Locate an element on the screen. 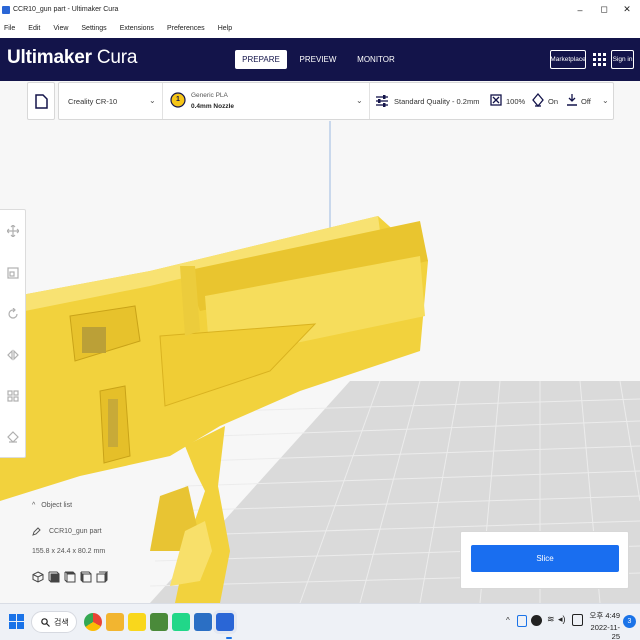 The height and width of the screenshot is (640, 640). left-view-icon is located at coordinates (86, 577).